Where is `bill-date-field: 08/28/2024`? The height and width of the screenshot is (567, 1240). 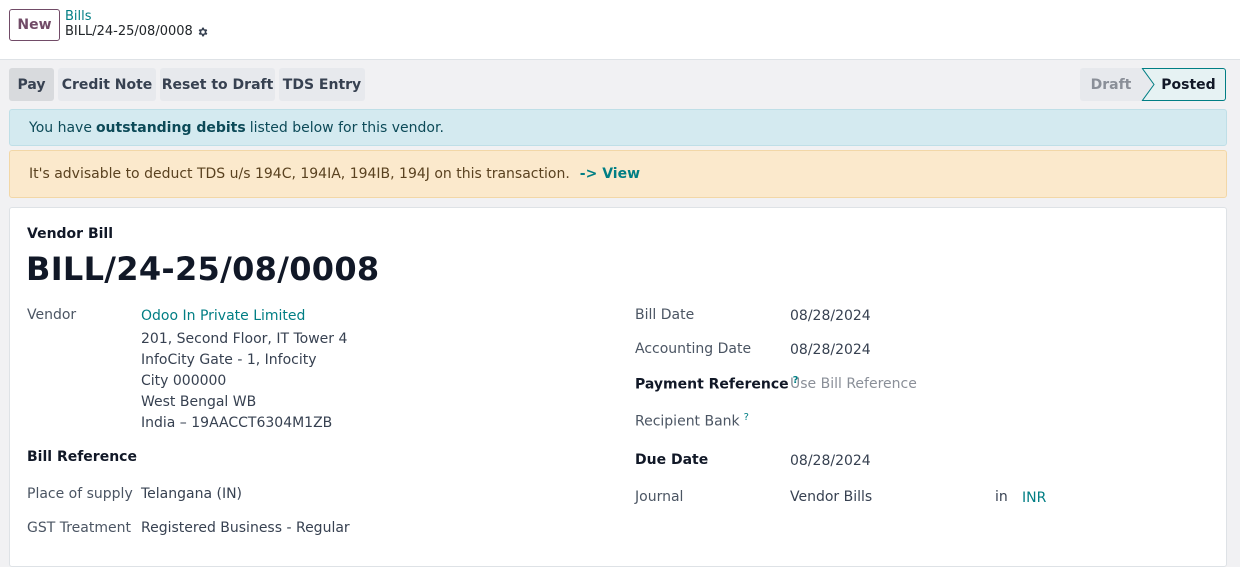 bill-date-field: 08/28/2024 is located at coordinates (830, 316).